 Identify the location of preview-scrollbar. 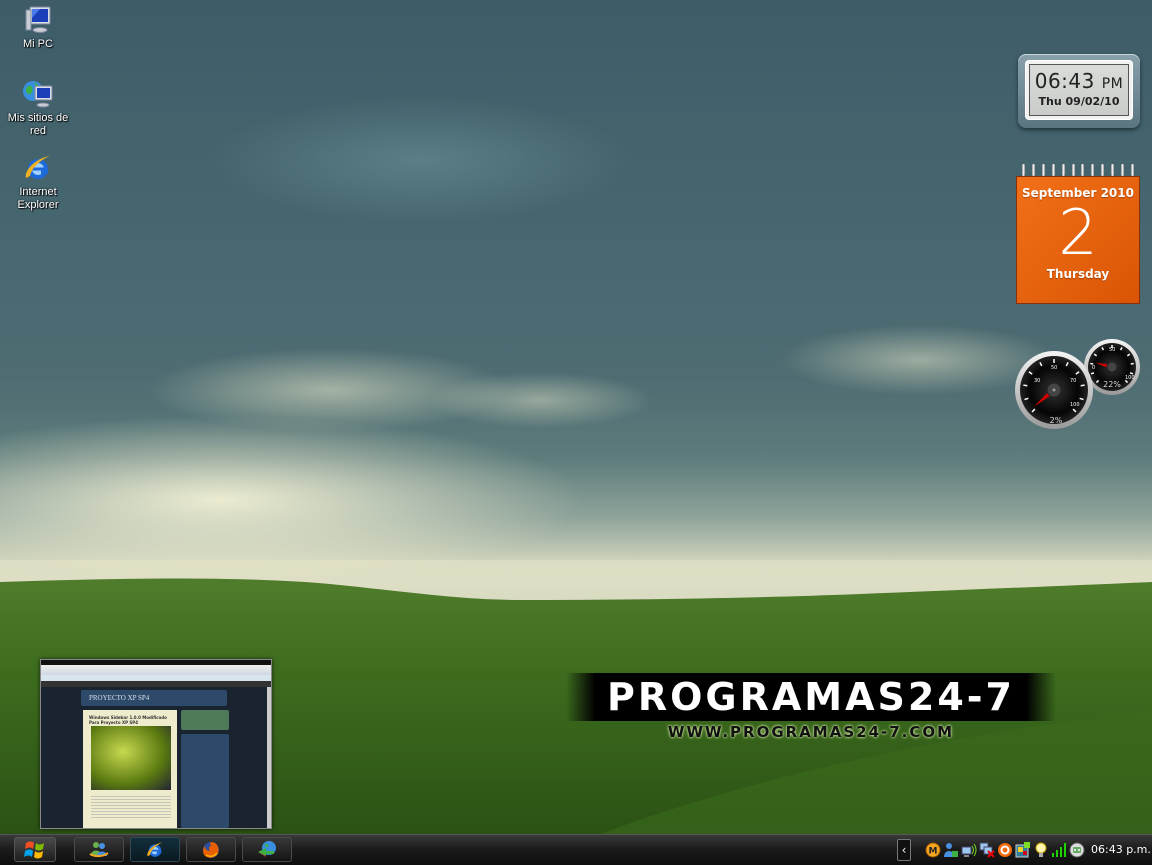
(269, 757).